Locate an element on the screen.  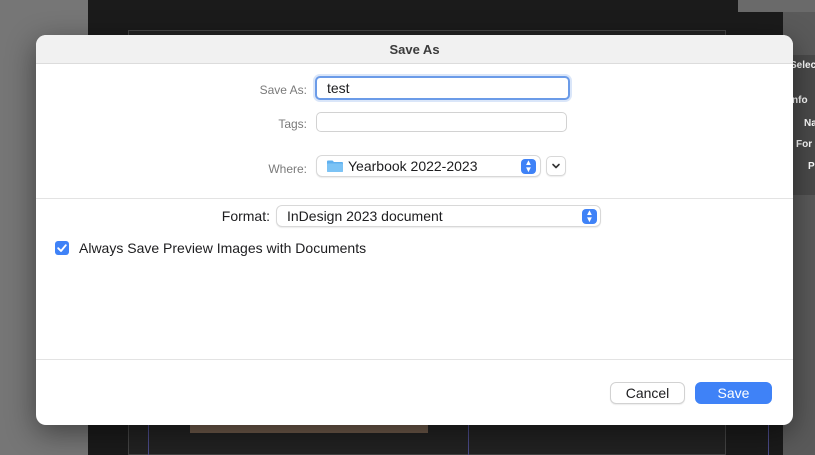
checkmark-icon is located at coordinates (62, 248).